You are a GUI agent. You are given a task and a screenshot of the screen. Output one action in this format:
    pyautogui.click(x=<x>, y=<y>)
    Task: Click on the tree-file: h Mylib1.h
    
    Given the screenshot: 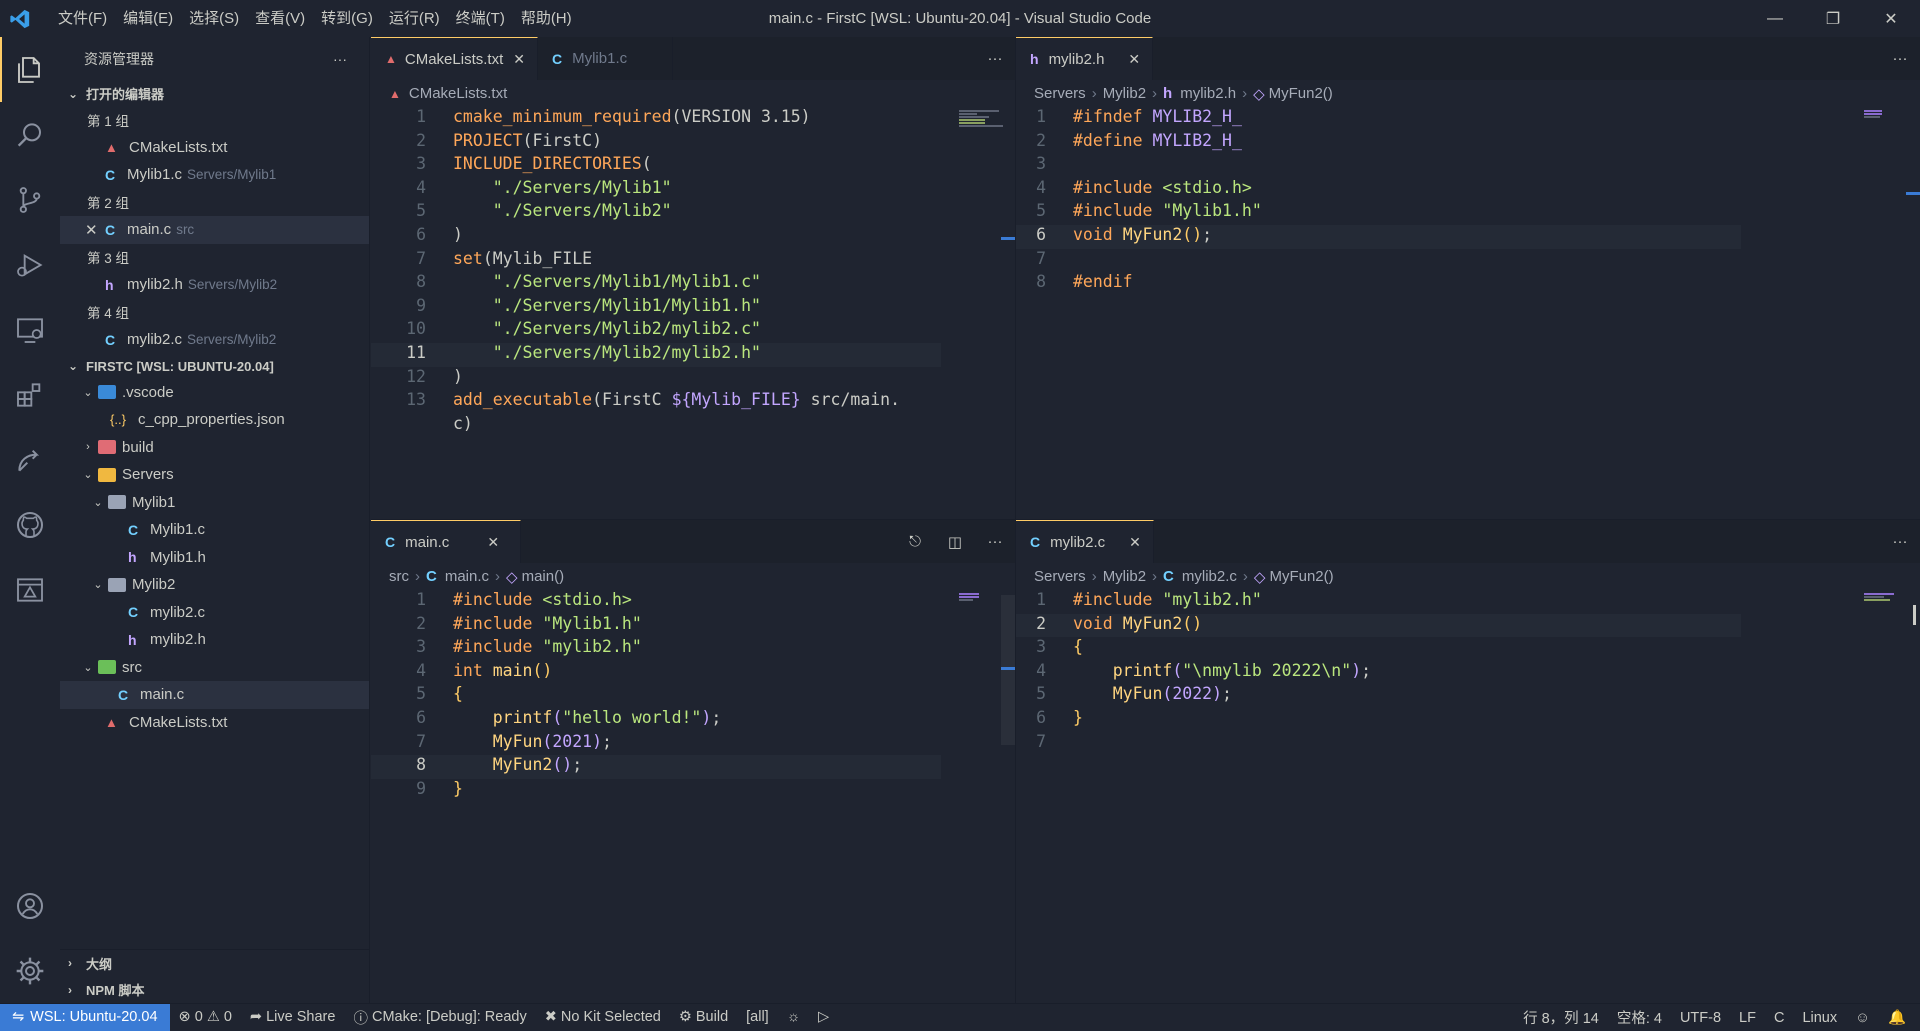 What is the action you would take?
    pyautogui.click(x=214, y=558)
    